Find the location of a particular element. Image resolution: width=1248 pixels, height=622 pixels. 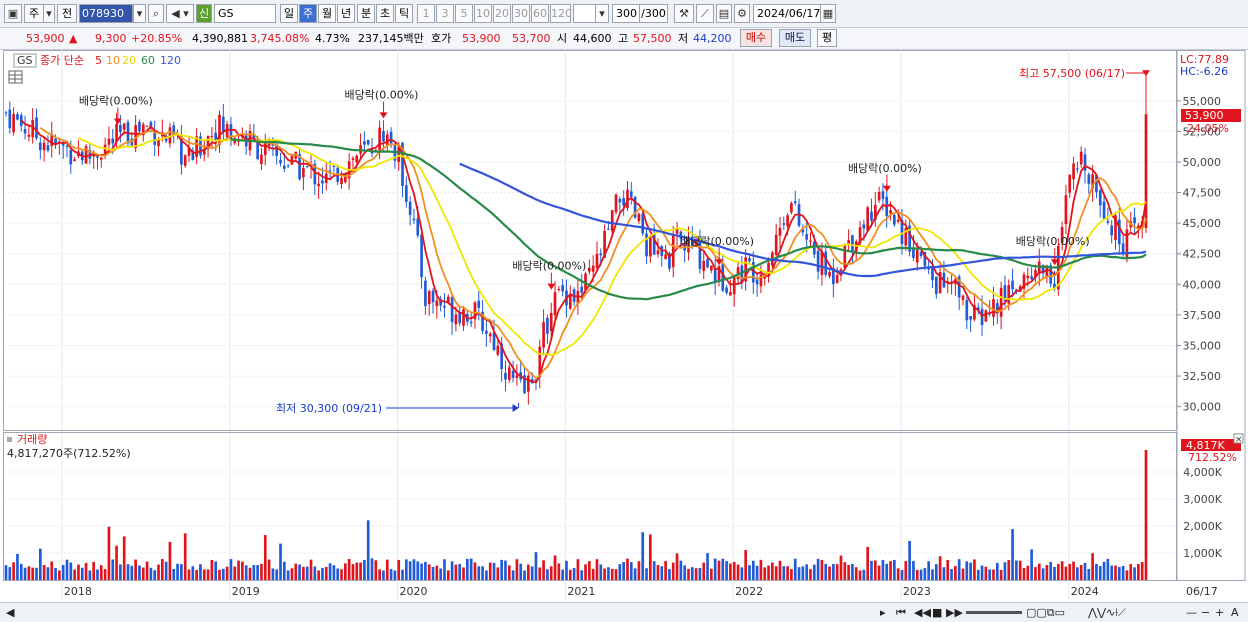

high-annotation: 최고 57,500 (06/17) is located at coordinates (1072, 73).